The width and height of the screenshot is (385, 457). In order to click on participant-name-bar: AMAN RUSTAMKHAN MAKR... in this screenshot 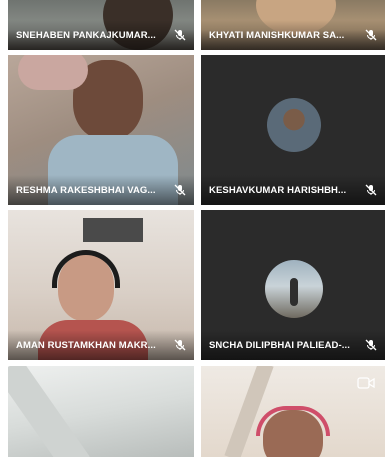, I will do `click(101, 345)`.